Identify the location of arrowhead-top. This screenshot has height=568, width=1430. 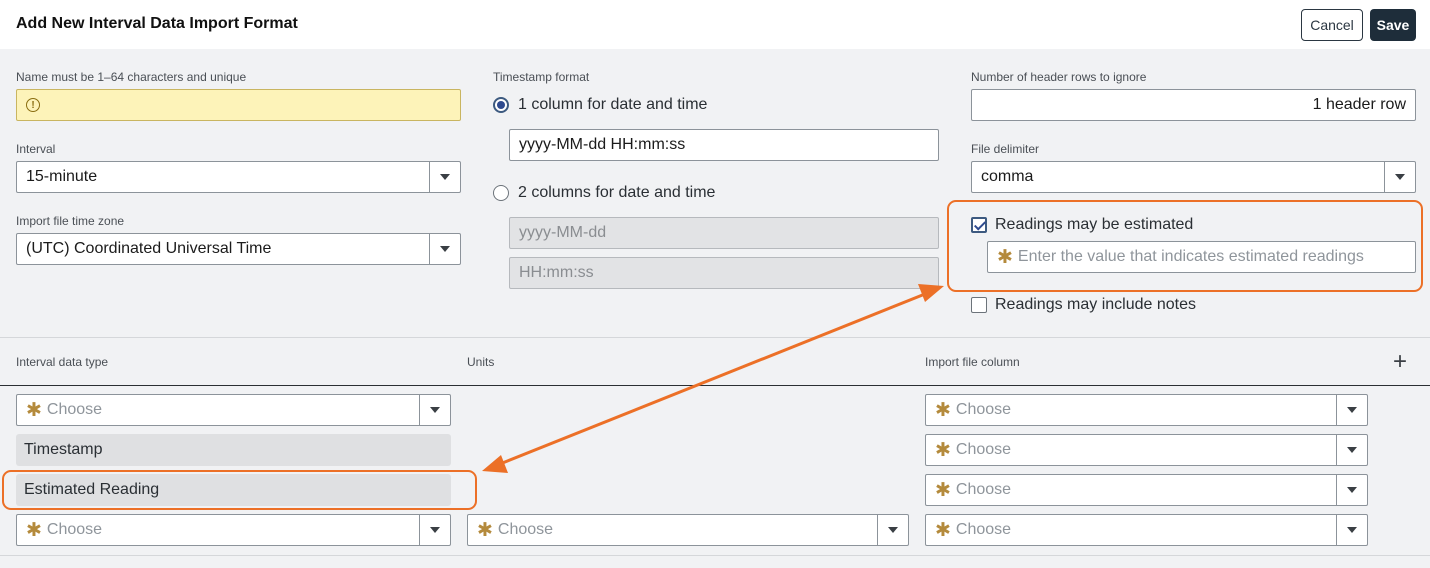
(931, 293).